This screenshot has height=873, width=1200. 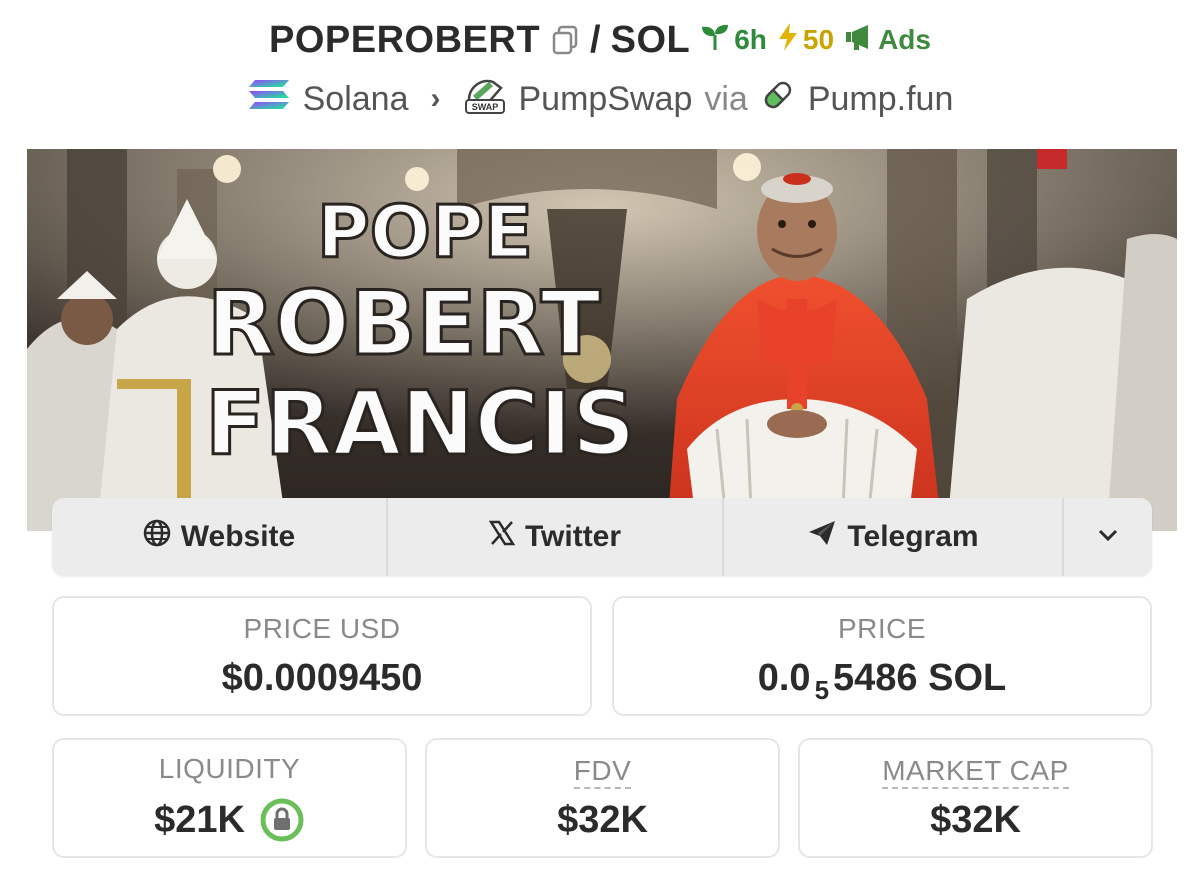 I want to click on price-suffix: 5486 SOL, so click(x=920, y=677).